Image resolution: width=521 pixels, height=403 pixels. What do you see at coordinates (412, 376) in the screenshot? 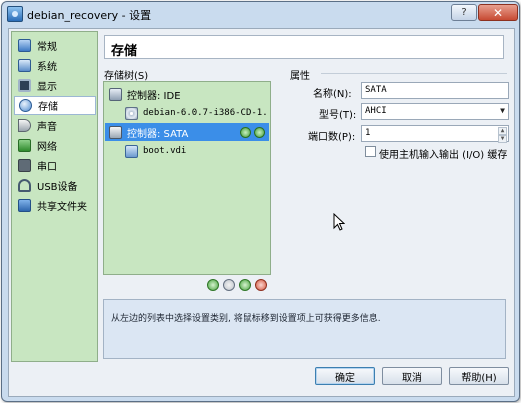
I see `cancel-button: 取消` at bounding box center [412, 376].